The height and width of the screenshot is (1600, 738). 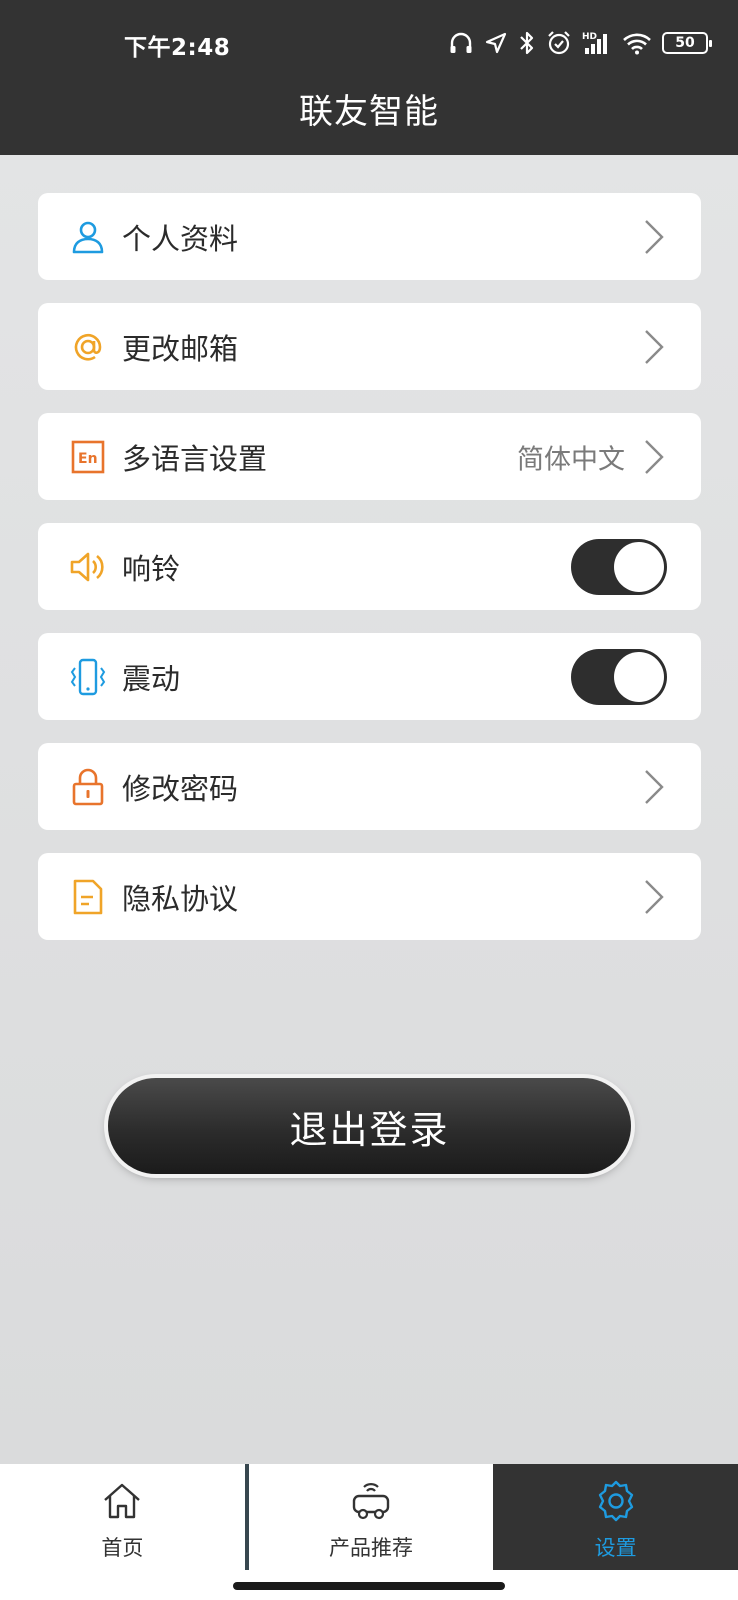 I want to click on vibration-toggle, so click(x=619, y=676).